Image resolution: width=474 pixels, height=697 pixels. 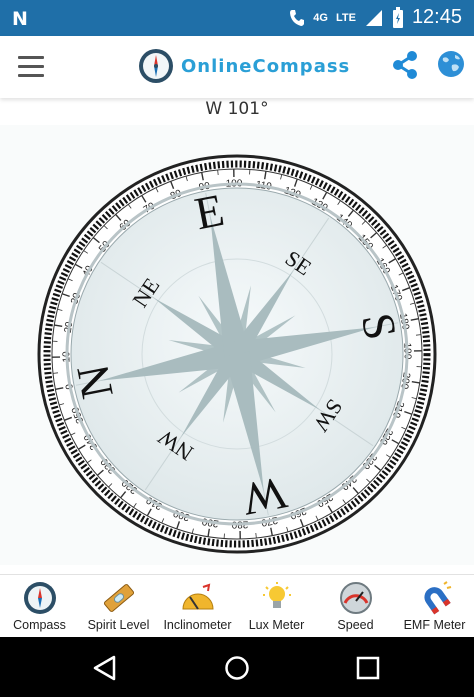 What do you see at coordinates (20, 19) in the screenshot?
I see `notification-n-icon: N` at bounding box center [20, 19].